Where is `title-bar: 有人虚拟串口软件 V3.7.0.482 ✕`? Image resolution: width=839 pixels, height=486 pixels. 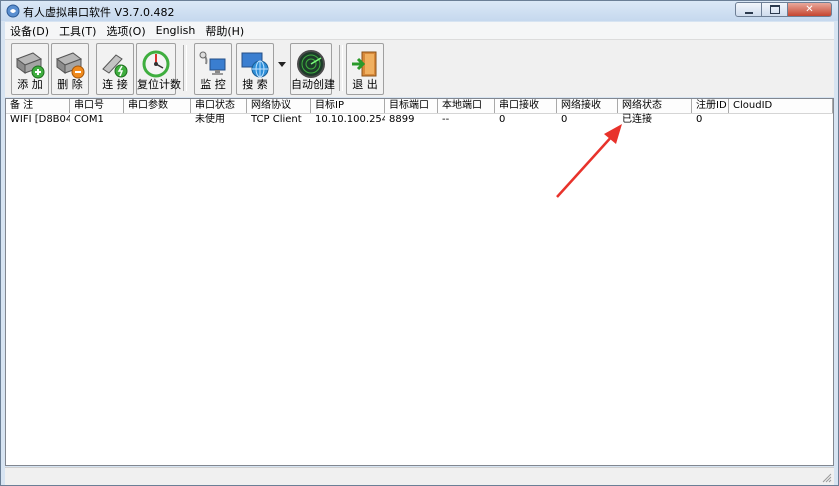
title-bar: 有人虚拟串口软件 V3.7.0.482 ✕ is located at coordinates (419, 11).